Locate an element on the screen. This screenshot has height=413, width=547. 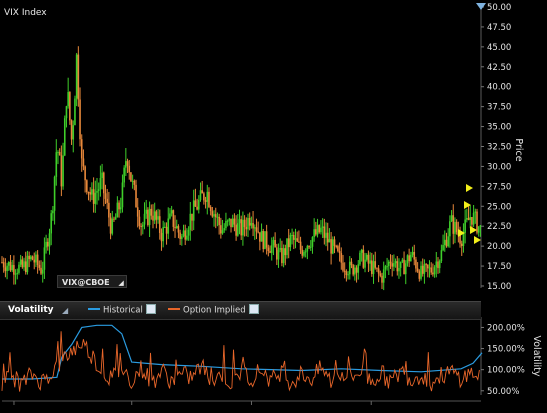
price-tick-label: 50.00 is located at coordinates (499, 8).